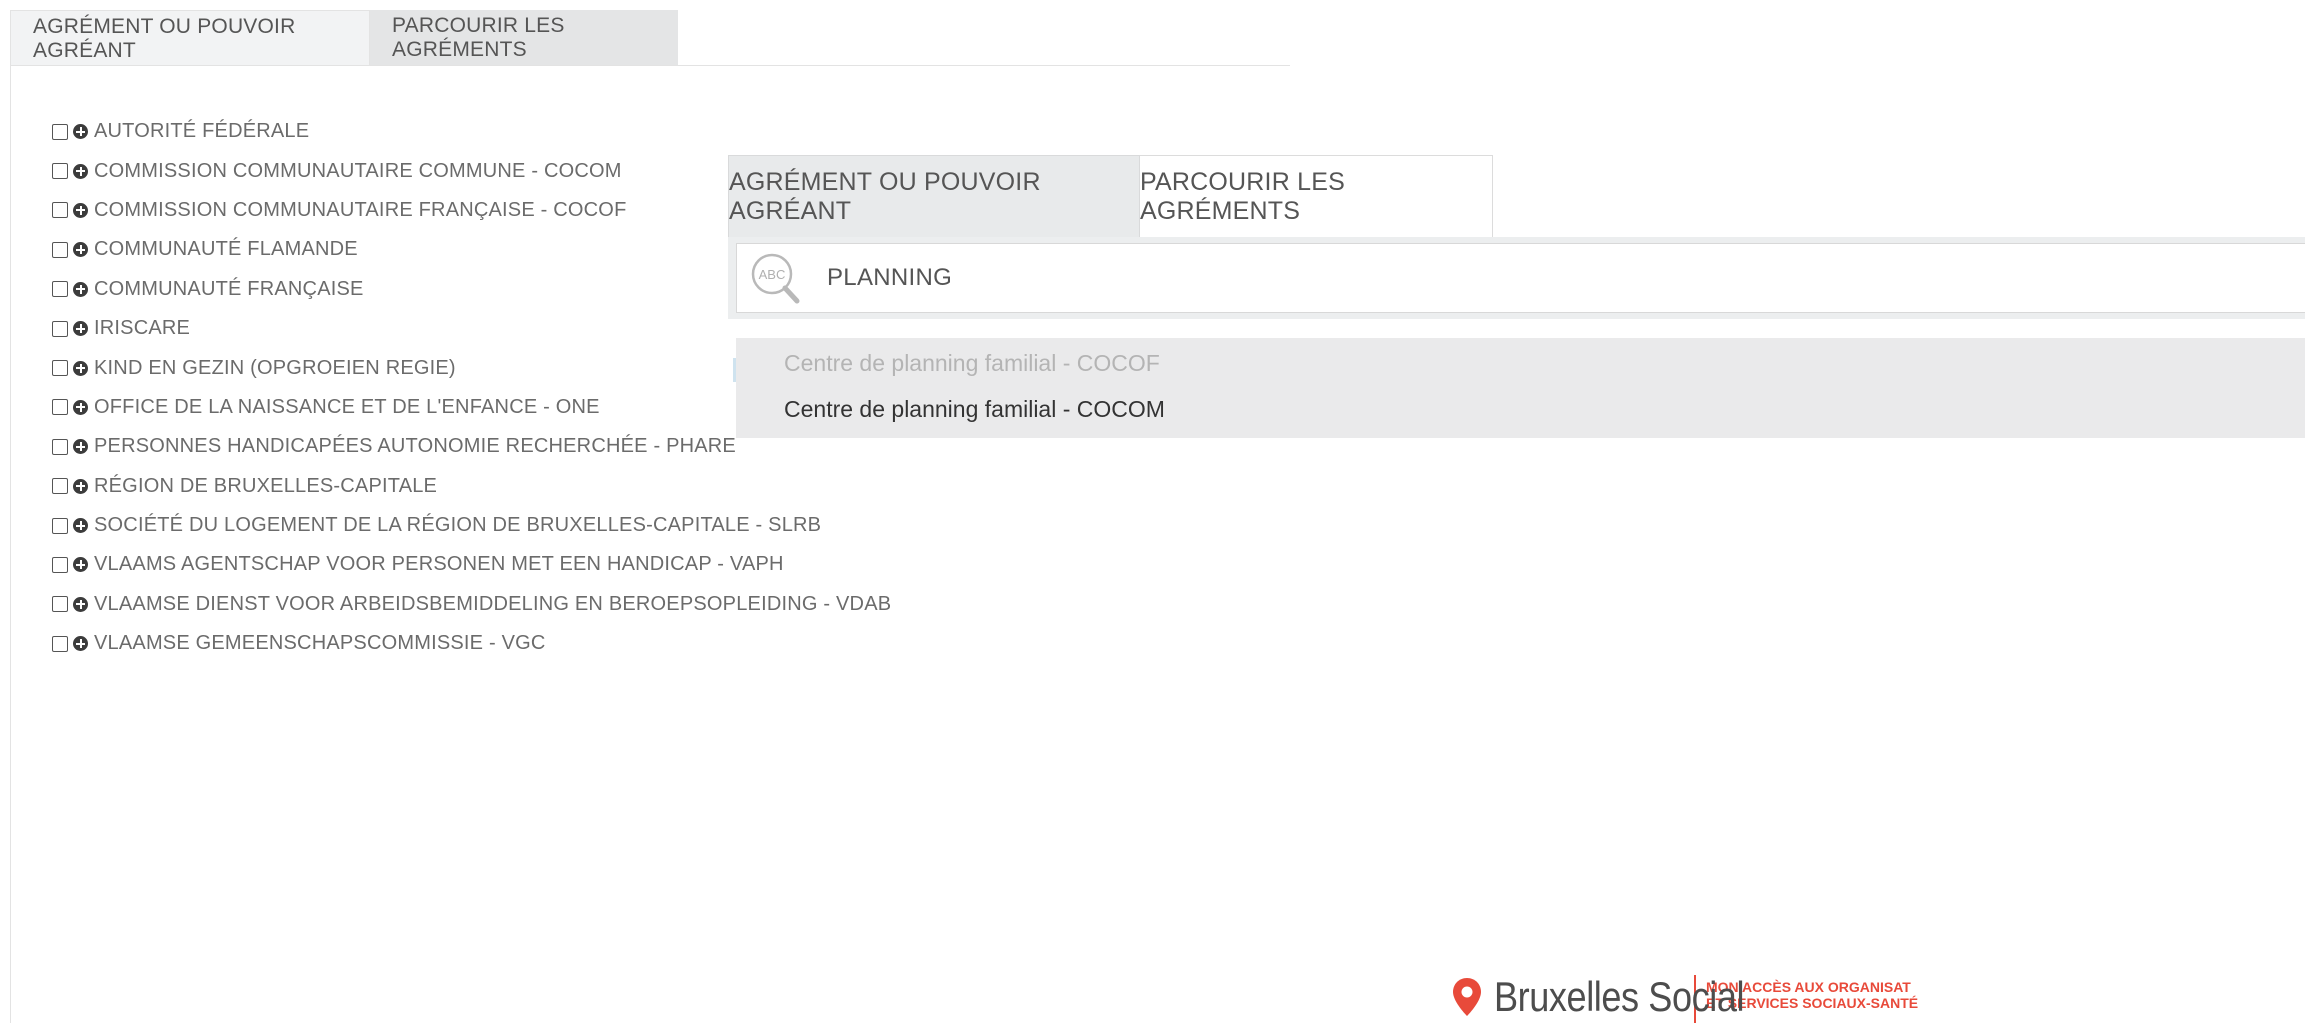 The image size is (2305, 1023). I want to click on agency-label: IRISCARE, so click(142, 328).